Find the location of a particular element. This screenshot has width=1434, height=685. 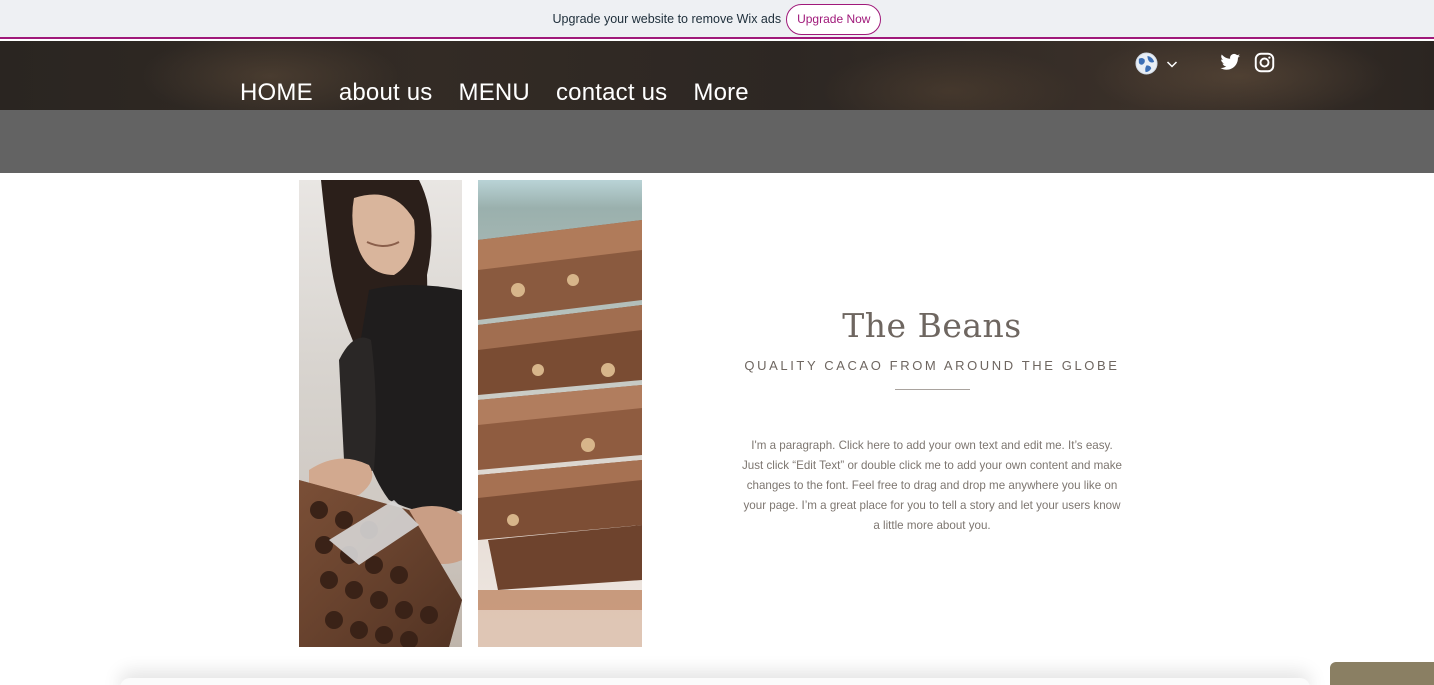

chocolate-stack-photo is located at coordinates (560, 413).